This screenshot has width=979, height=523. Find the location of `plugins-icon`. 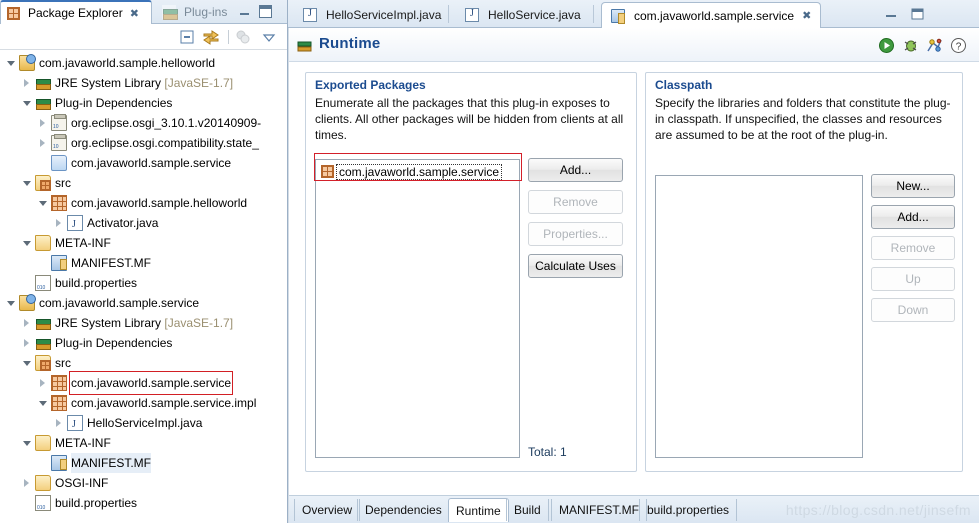

plugins-icon is located at coordinates (170, 12).